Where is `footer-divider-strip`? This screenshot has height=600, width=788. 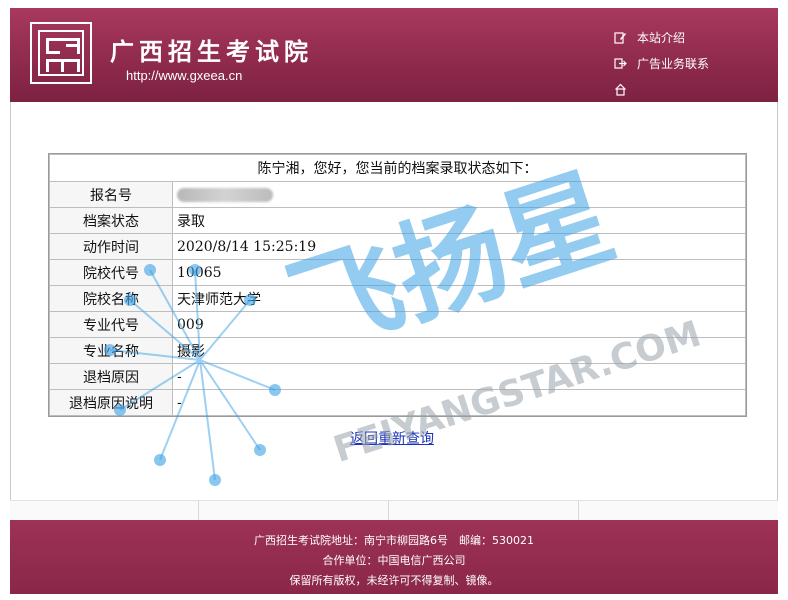
footer-divider-strip is located at coordinates (394, 510).